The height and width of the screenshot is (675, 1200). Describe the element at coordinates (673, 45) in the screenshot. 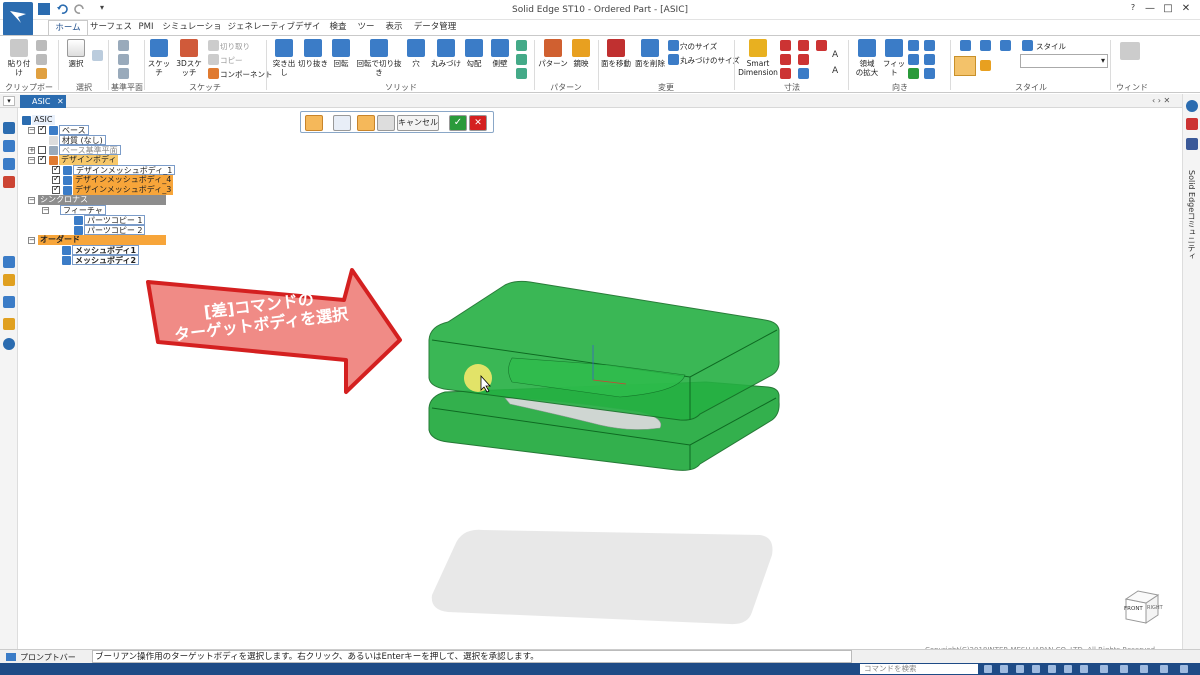

I see `hole-size-icon` at that location.